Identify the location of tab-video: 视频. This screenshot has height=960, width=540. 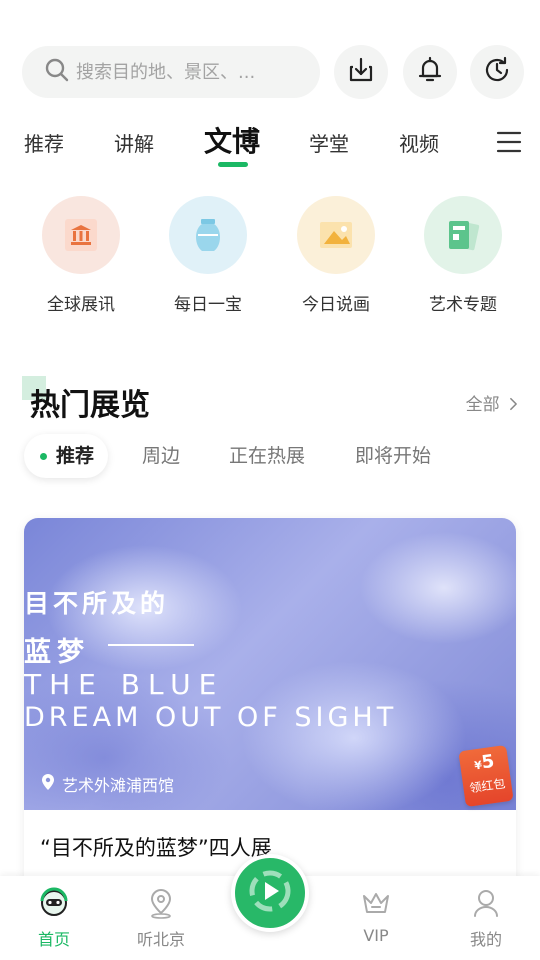
(419, 142).